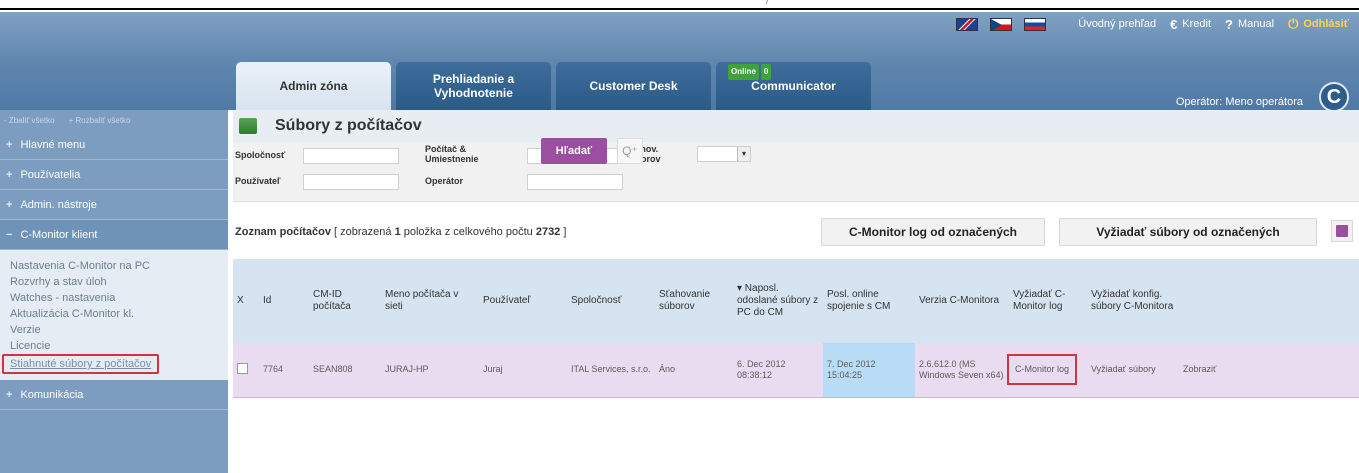 This screenshot has width=1359, height=473. I want to click on uk-flag-icon, so click(967, 24).